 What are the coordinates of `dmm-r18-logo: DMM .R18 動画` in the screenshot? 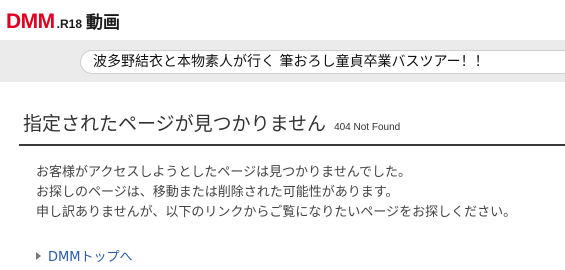 It's located at (63, 21).